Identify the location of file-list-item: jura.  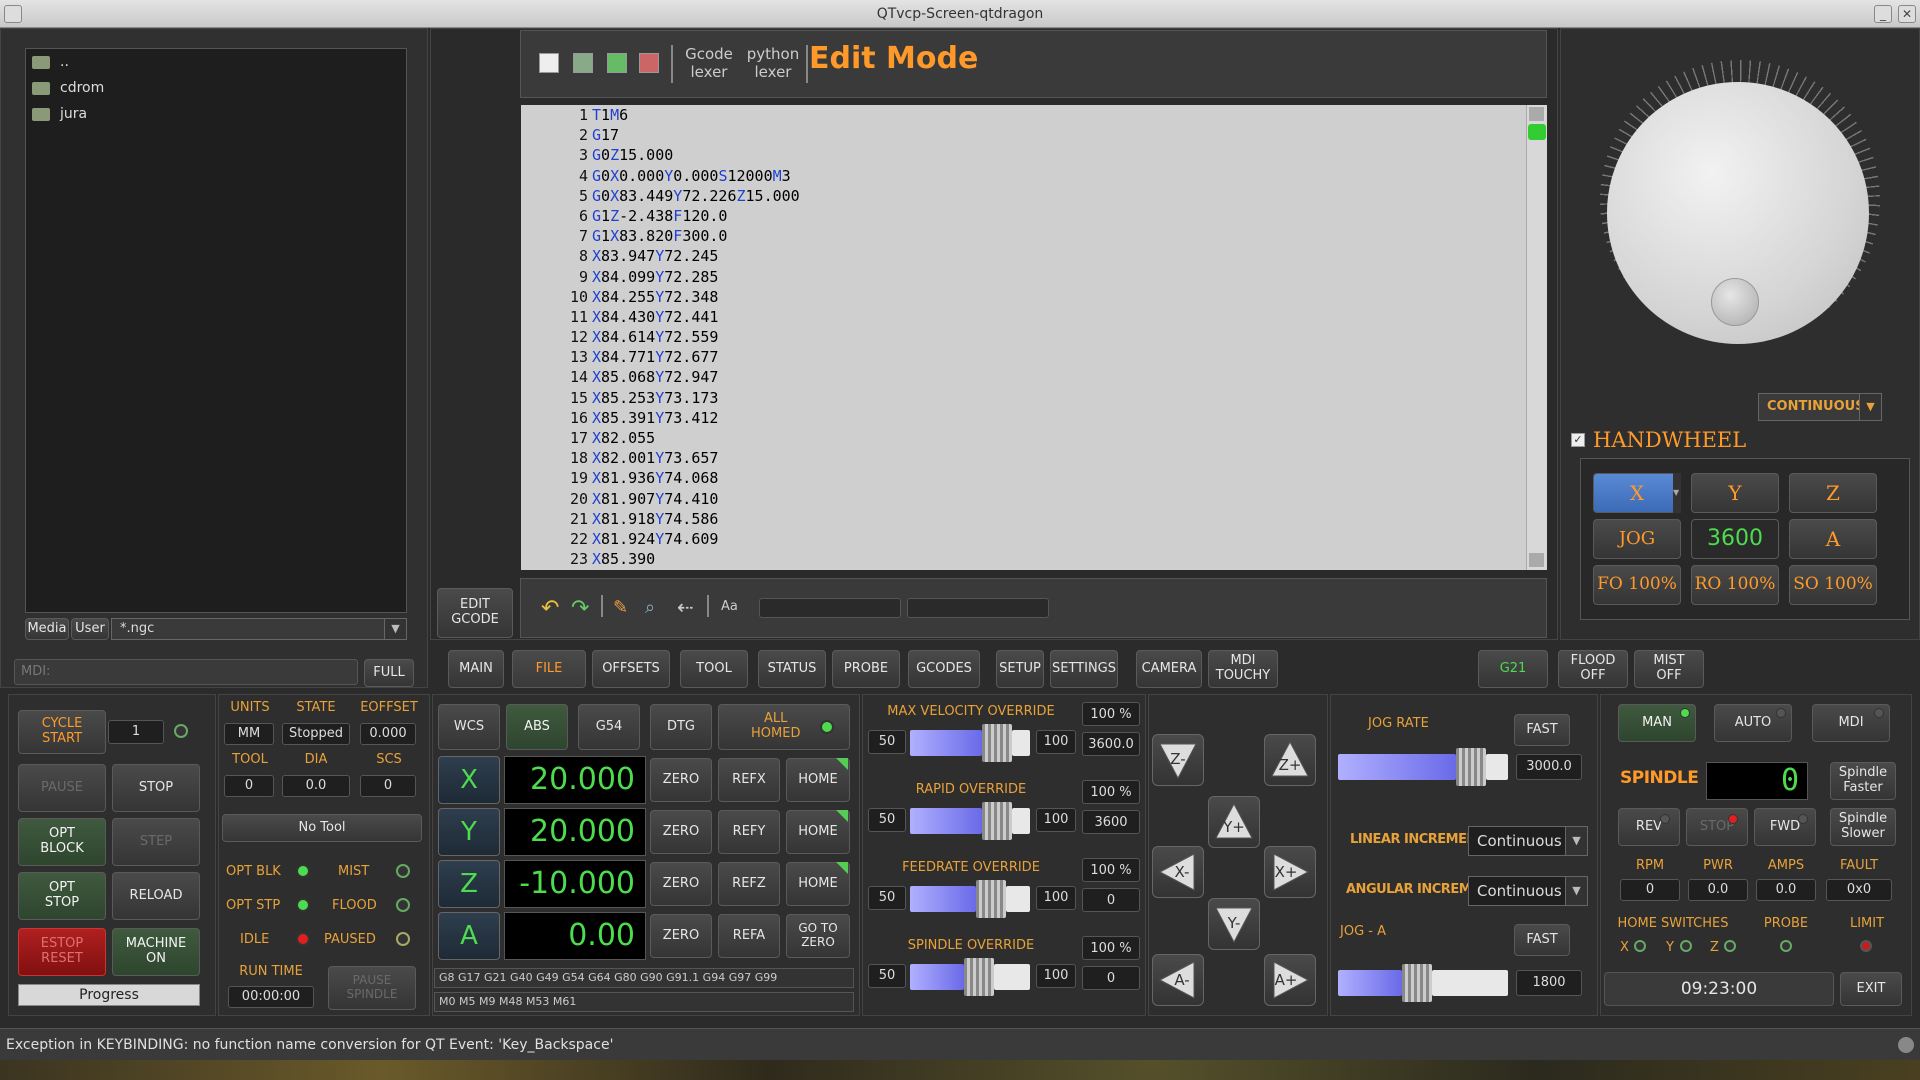
(216, 114).